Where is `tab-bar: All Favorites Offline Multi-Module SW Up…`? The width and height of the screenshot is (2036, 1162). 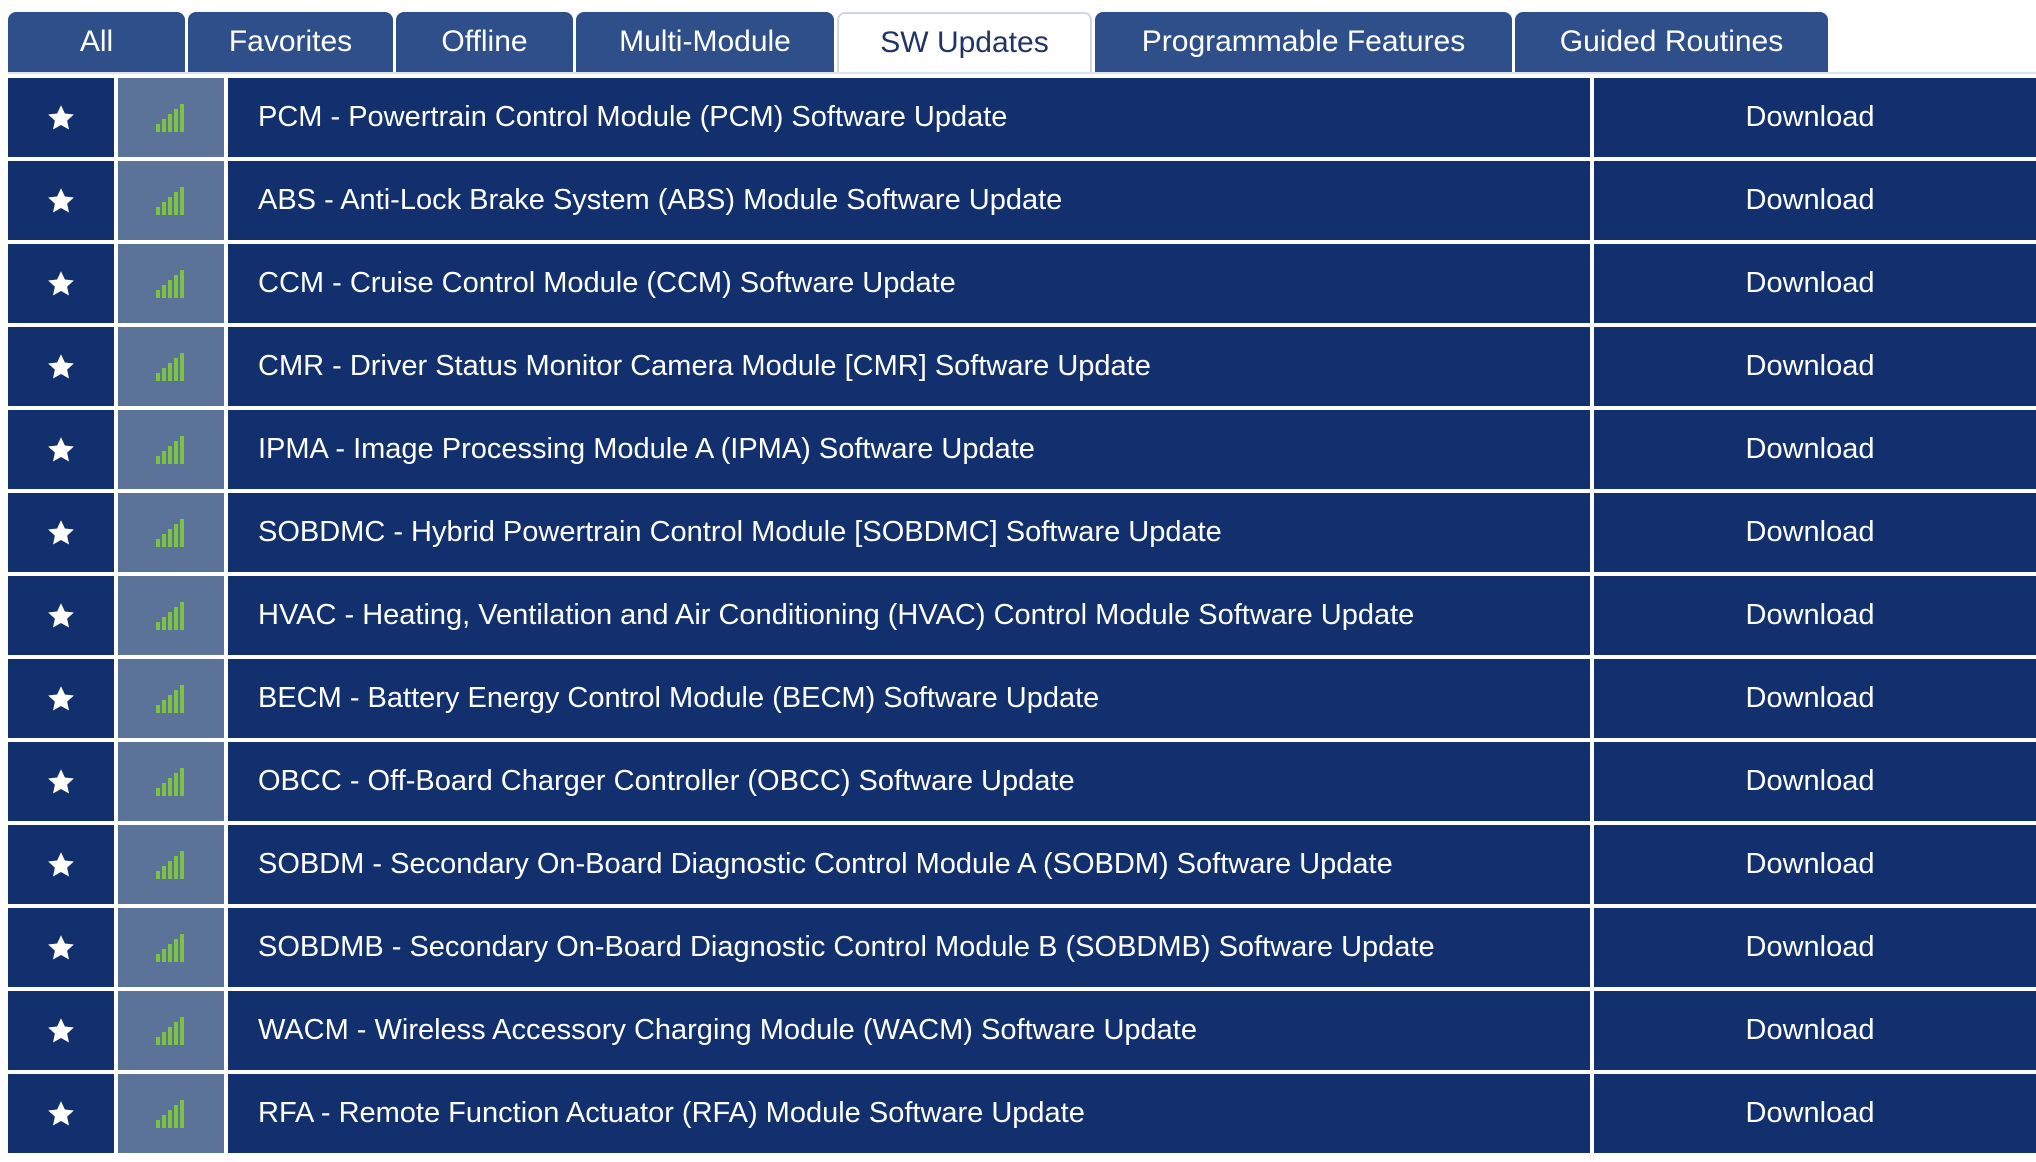 tab-bar: All Favorites Offline Multi-Module SW Up… is located at coordinates (919, 42).